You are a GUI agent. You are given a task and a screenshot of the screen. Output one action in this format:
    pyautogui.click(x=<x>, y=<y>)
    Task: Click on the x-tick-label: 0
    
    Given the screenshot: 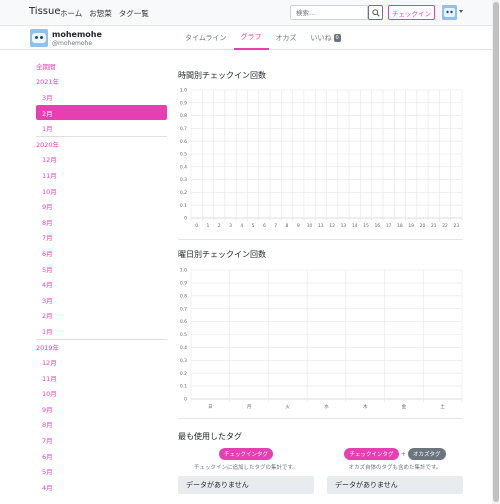 What is the action you would take?
    pyautogui.click(x=196, y=226)
    